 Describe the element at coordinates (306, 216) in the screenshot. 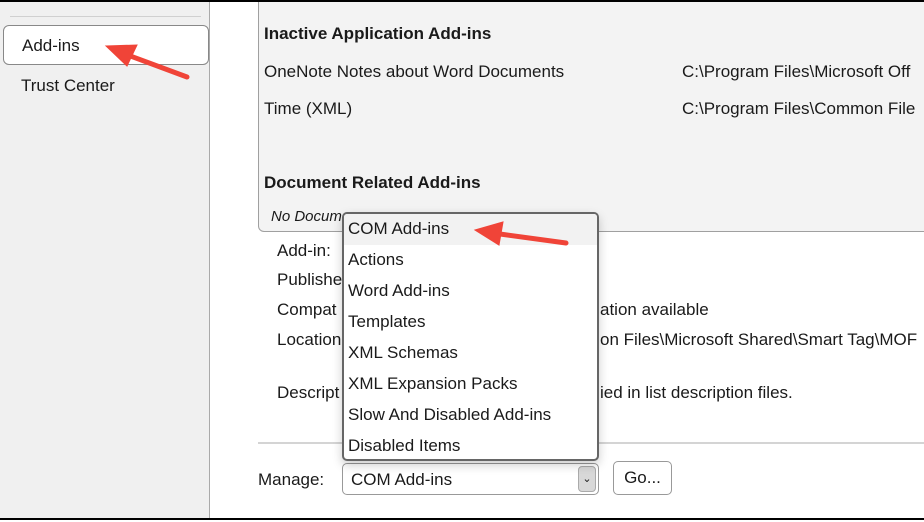

I see `no-document-addins: No Docum` at that location.